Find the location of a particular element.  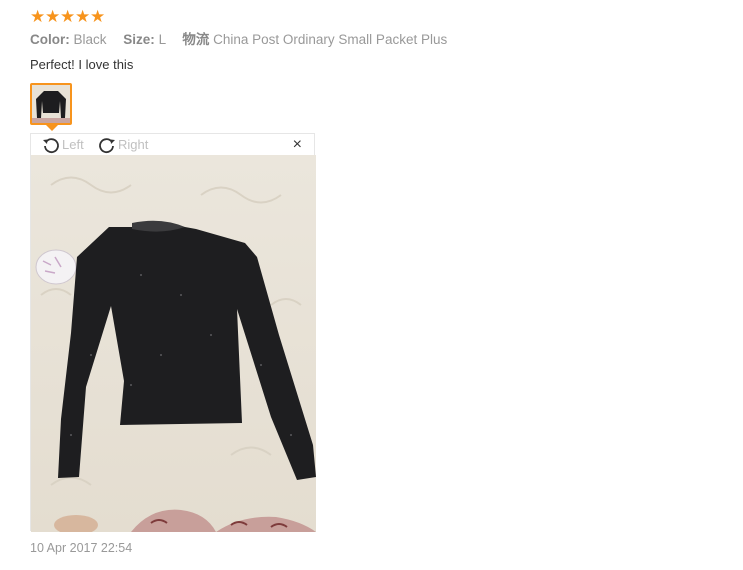

close-icon: × is located at coordinates (297, 145).